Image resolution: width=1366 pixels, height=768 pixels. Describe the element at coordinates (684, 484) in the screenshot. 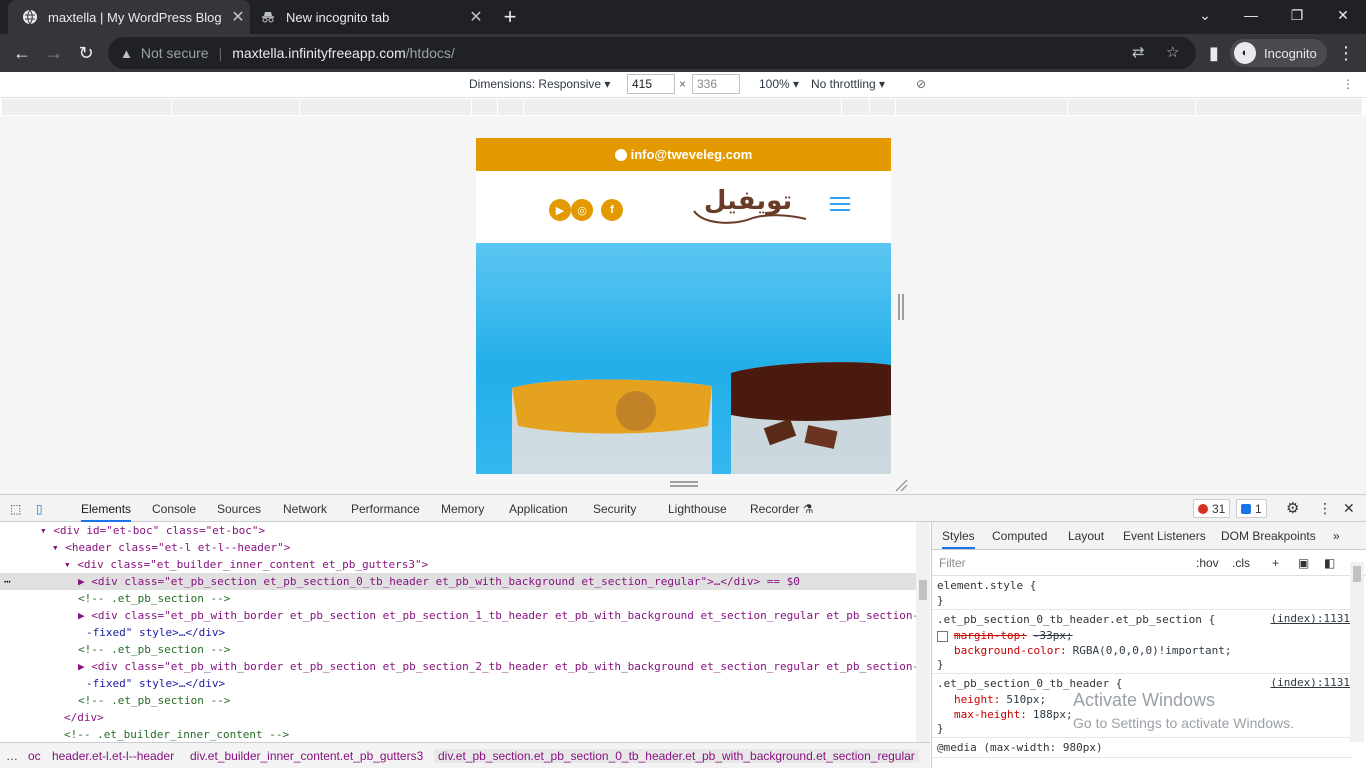

I see `resize-handle-bottom` at that location.